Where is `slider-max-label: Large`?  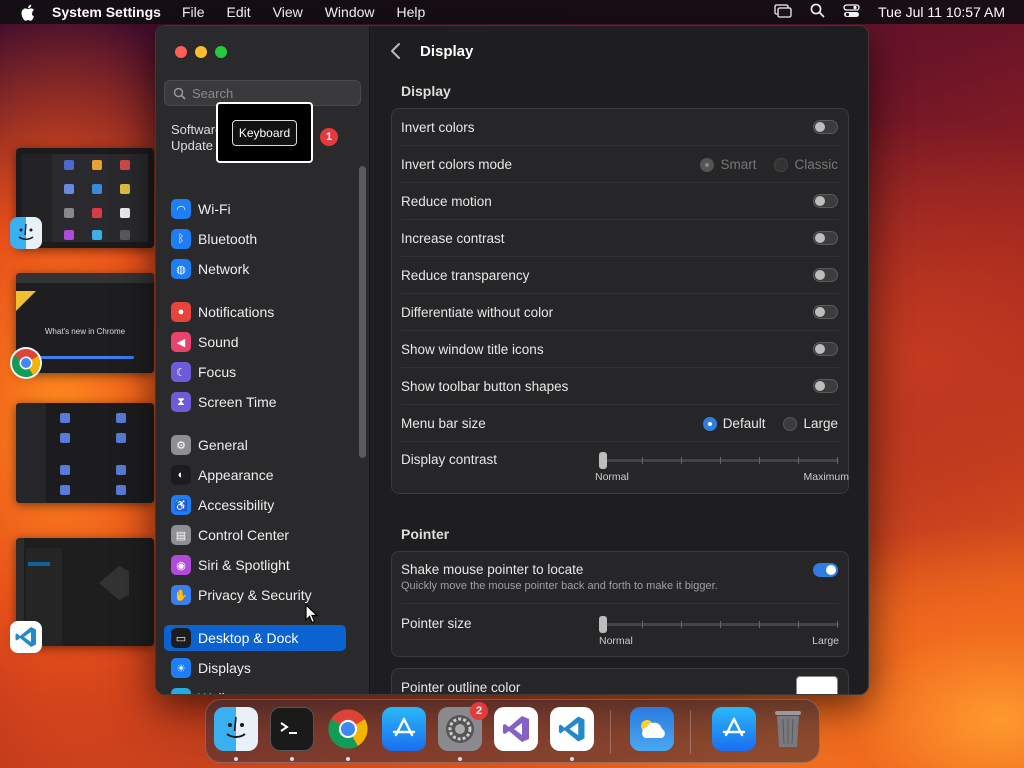 slider-max-label: Large is located at coordinates (825, 641).